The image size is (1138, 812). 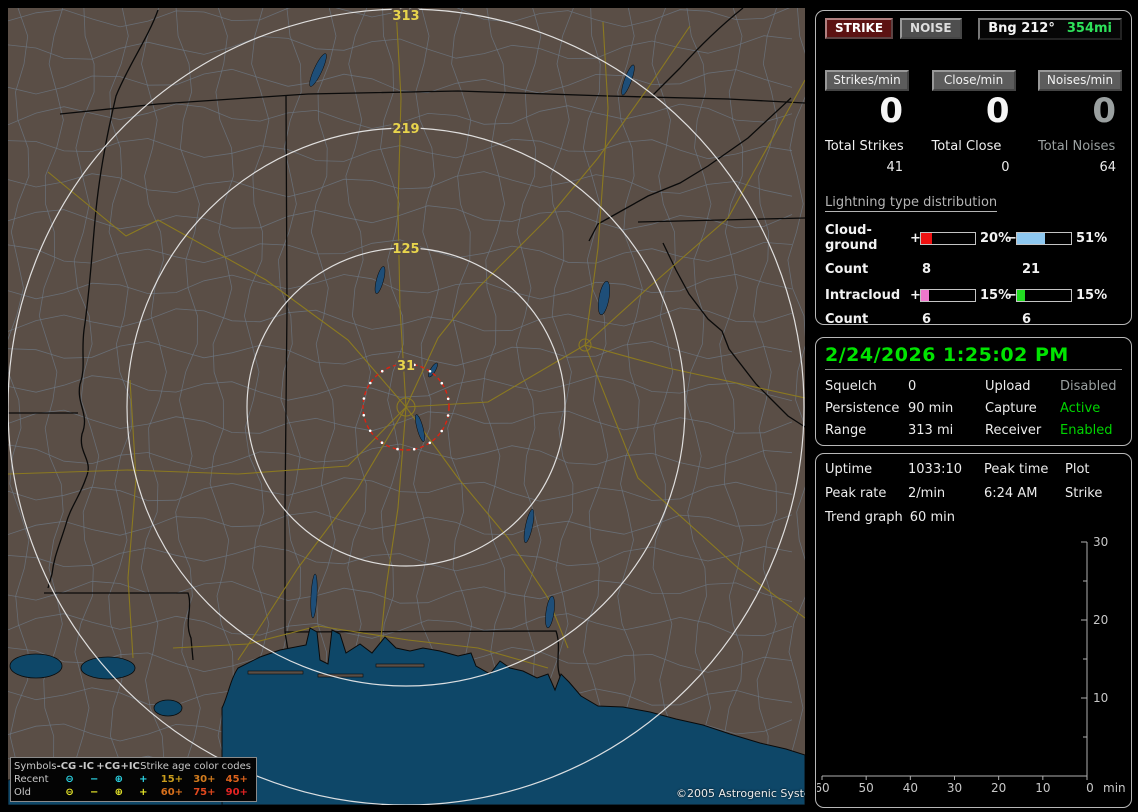 What do you see at coordinates (973, 122) in the screenshot?
I see `close-counter: Close/min 0 Total Close 0` at bounding box center [973, 122].